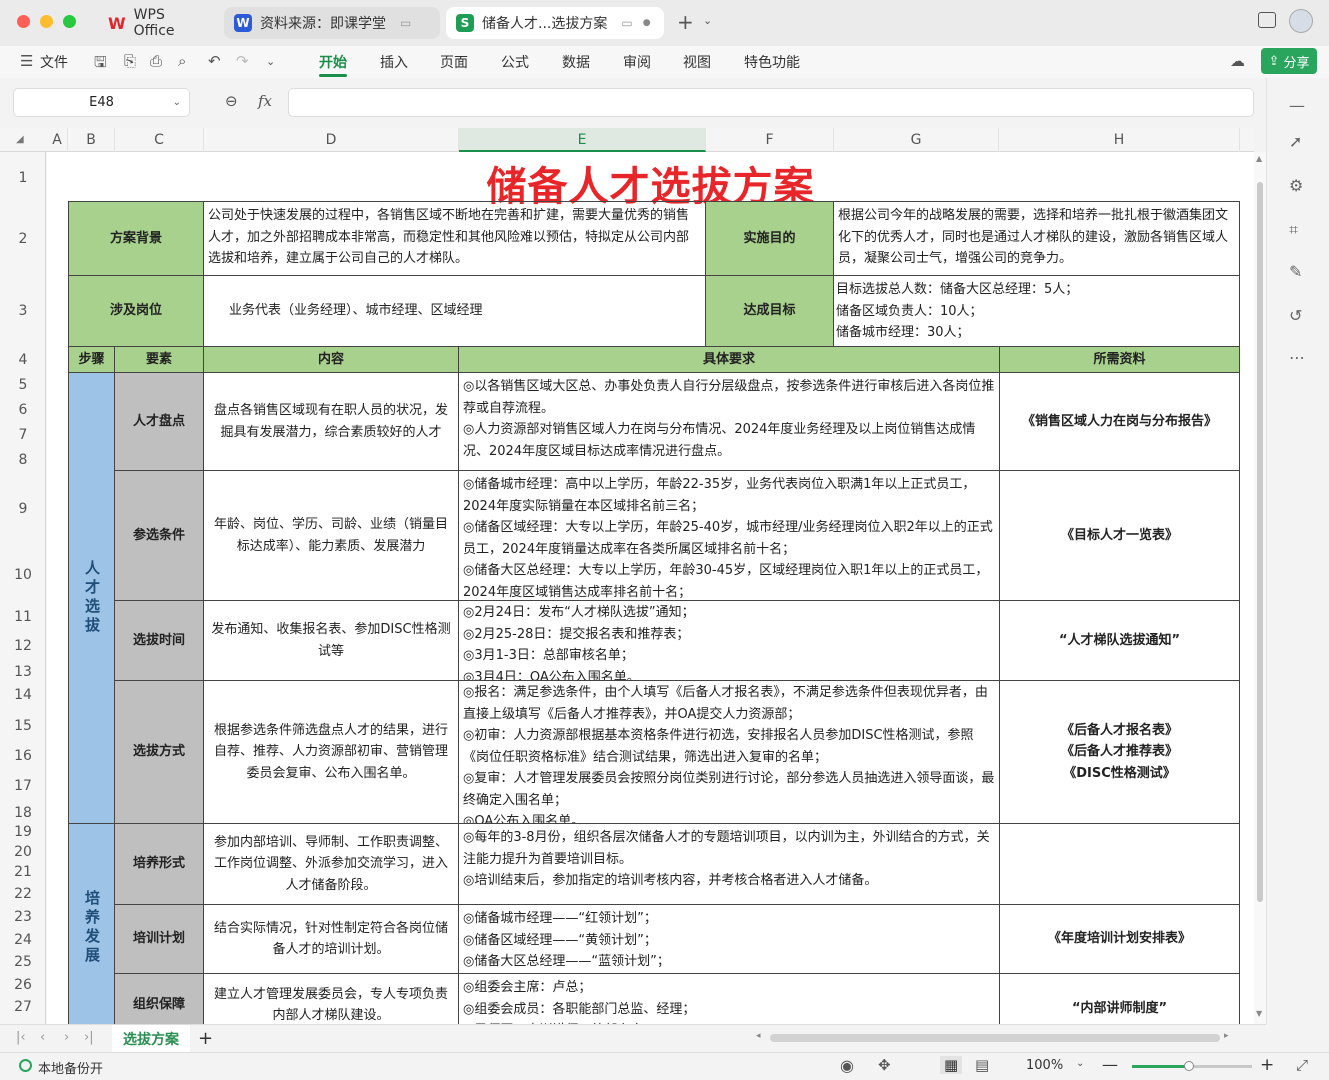 The image size is (1329, 1080). What do you see at coordinates (22, 852) in the screenshot?
I see `row-header: 20` at bounding box center [22, 852].